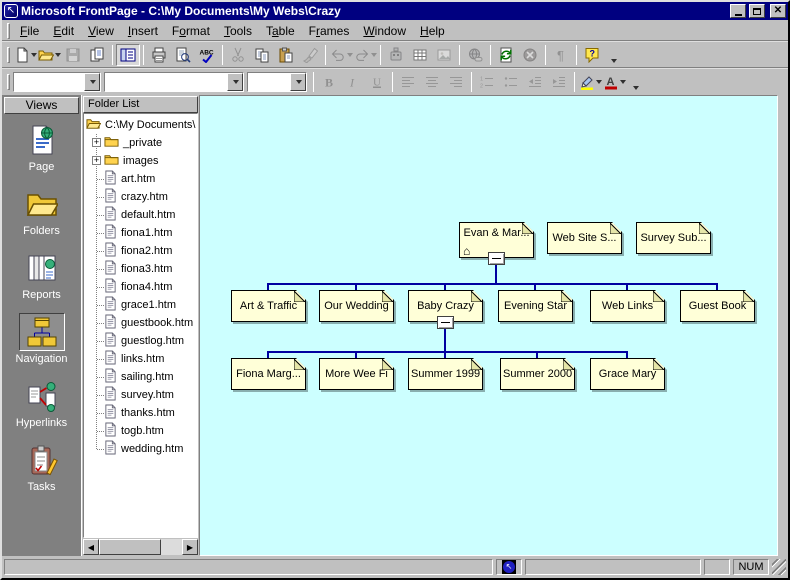 The width and height of the screenshot is (790, 580). I want to click on scroll-left-button: ◀, so click(91, 547).